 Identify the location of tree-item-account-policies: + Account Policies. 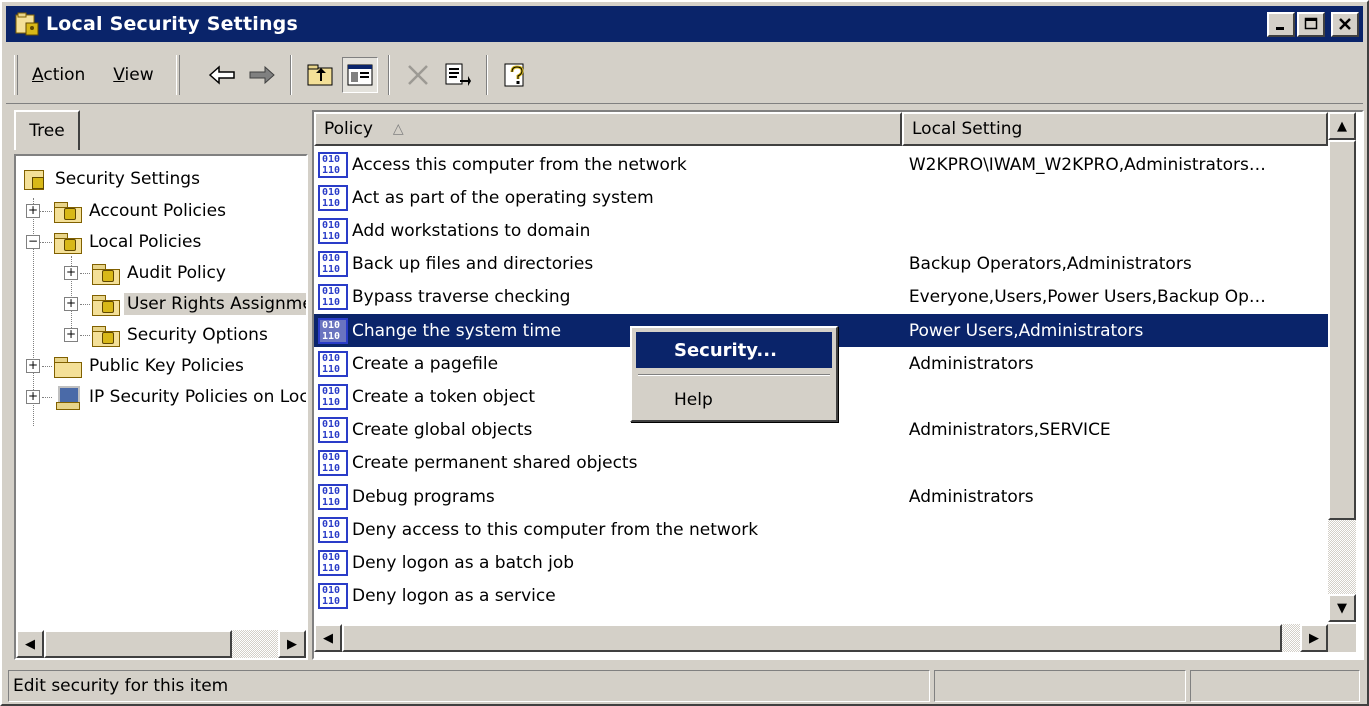
(127, 211).